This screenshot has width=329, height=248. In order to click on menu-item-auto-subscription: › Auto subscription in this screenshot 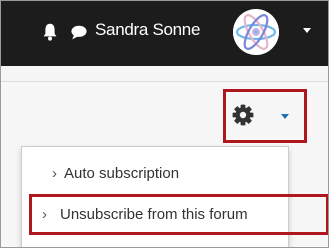, I will do `click(100, 174)`.